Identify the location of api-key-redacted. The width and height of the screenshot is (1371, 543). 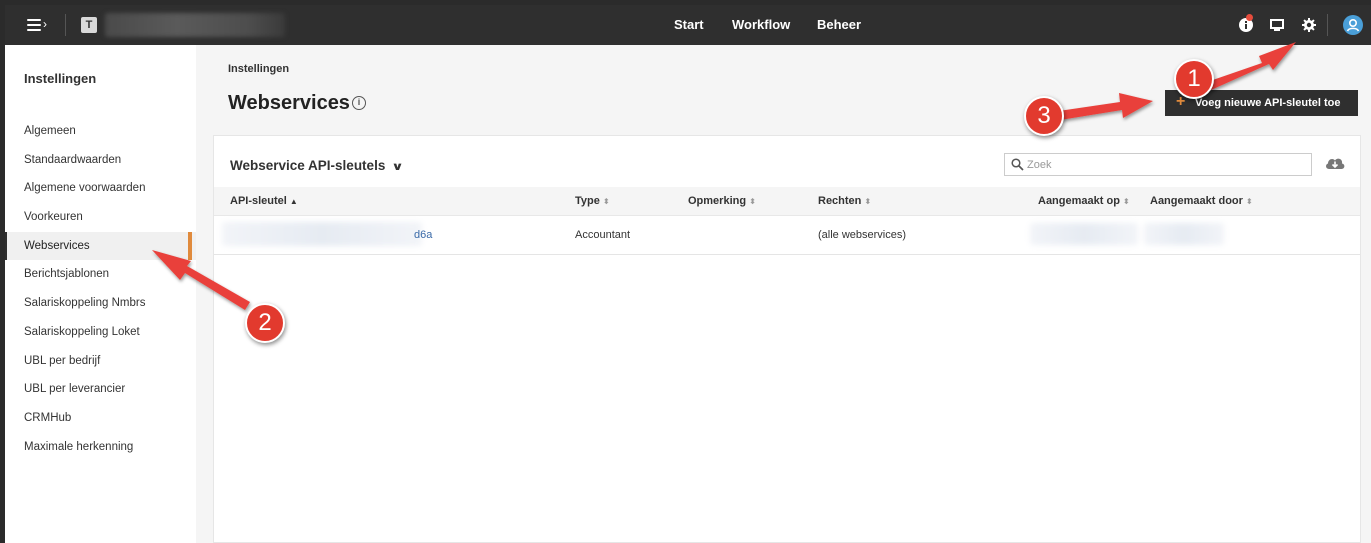
(322, 234).